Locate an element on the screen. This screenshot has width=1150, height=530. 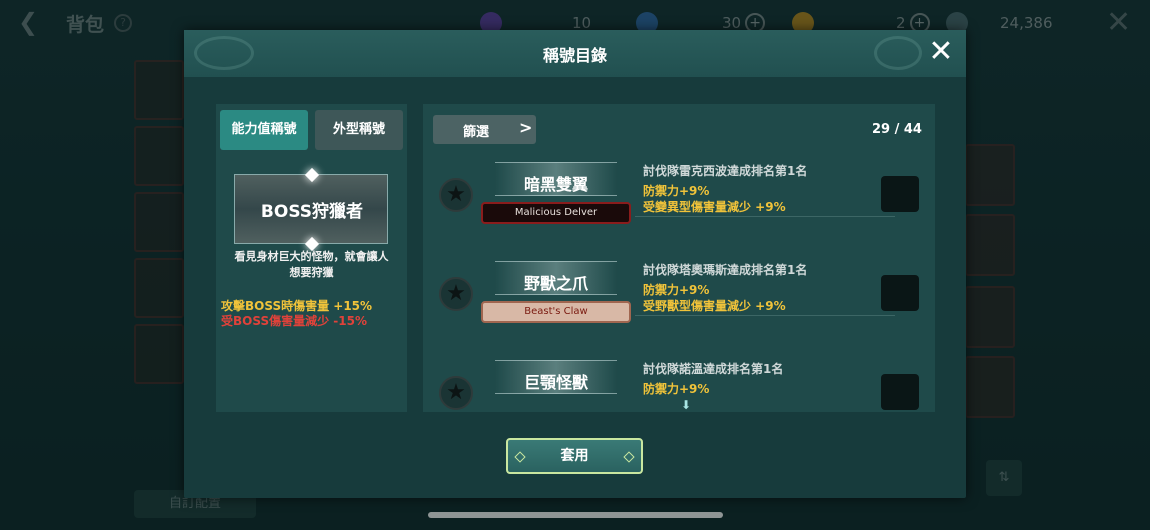
title-name-plate: 野獸之爪 is located at coordinates (556, 278).